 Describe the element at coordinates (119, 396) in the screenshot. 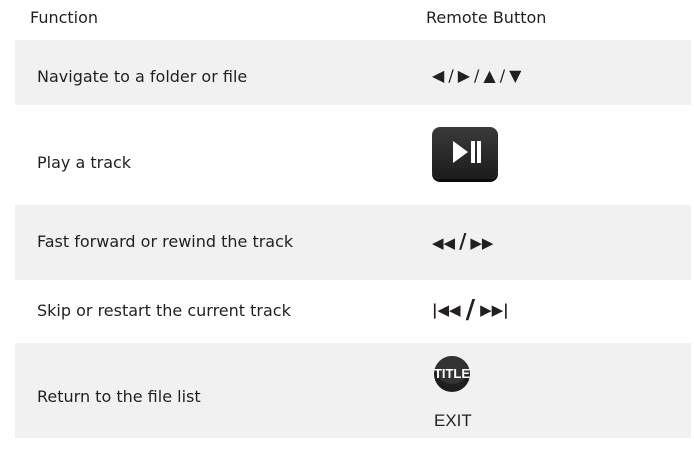

I see `function-label: Return to the file list` at that location.